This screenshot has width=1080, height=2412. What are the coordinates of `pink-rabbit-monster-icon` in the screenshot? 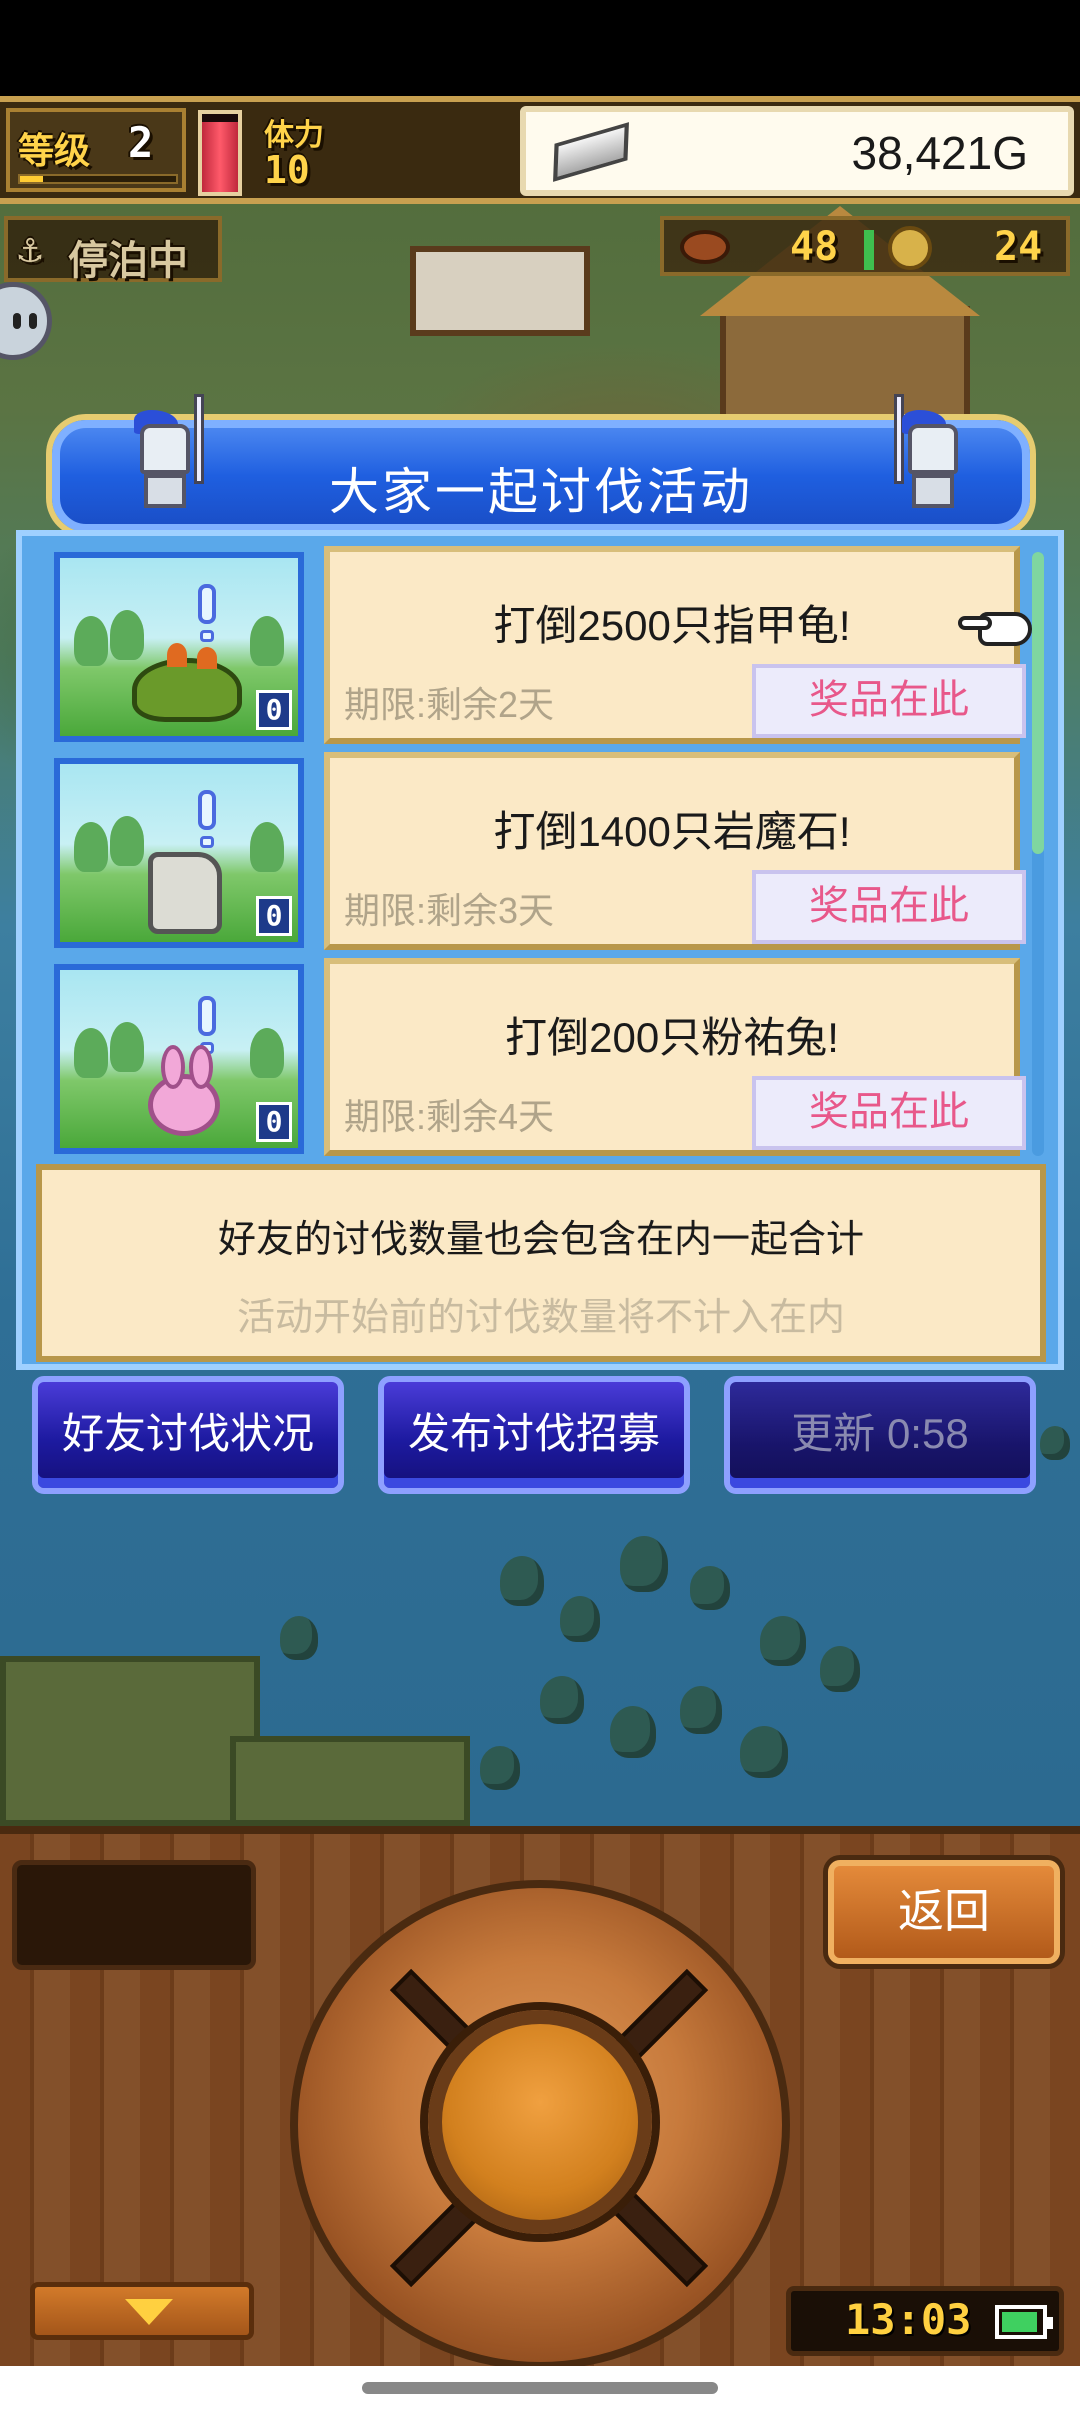 It's located at (184, 1090).